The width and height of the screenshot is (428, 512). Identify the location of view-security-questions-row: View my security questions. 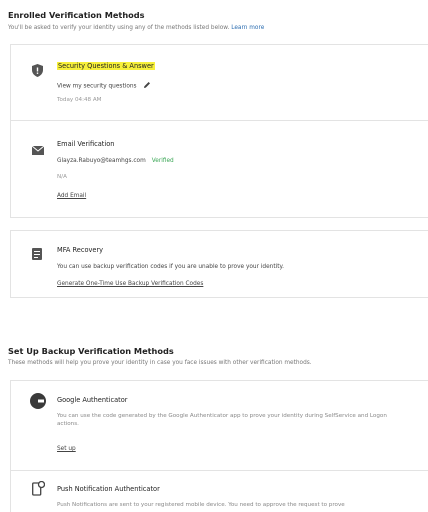
(104, 86).